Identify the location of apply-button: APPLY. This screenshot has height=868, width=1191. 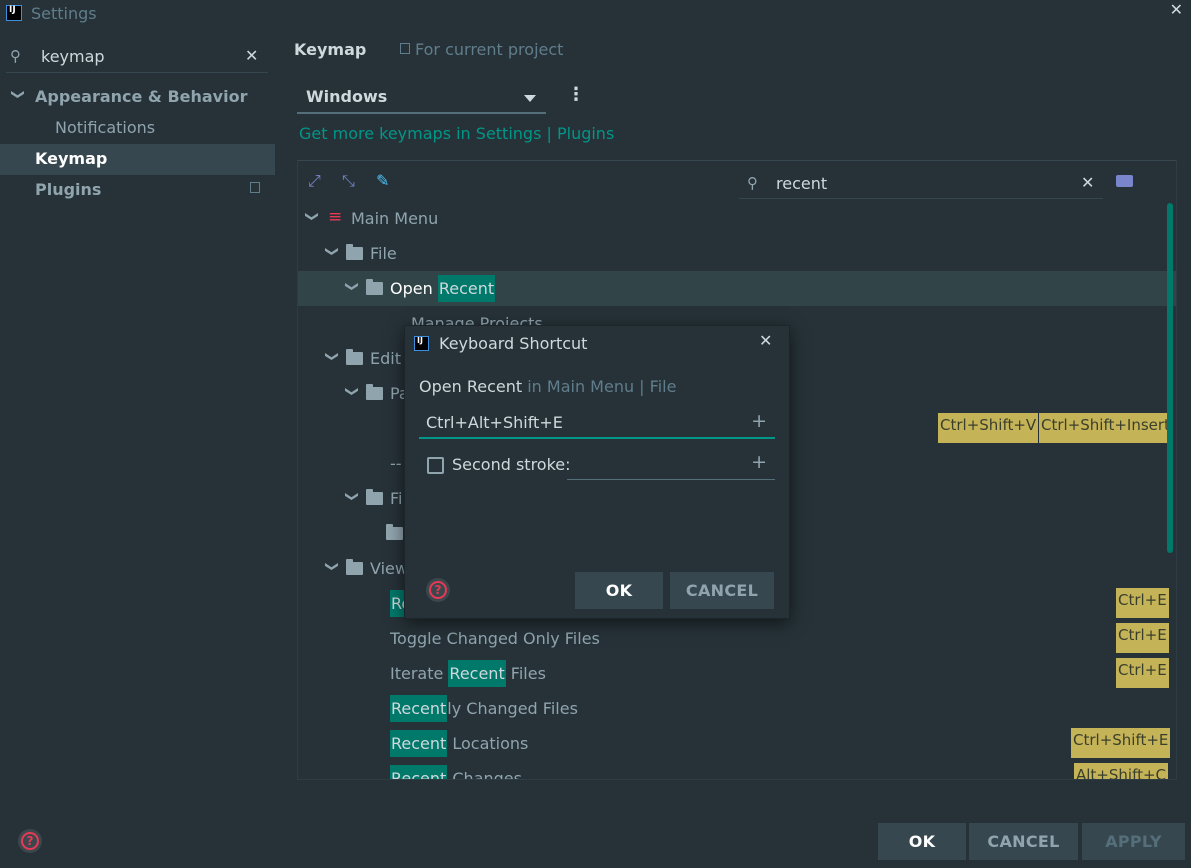
(1133, 841).